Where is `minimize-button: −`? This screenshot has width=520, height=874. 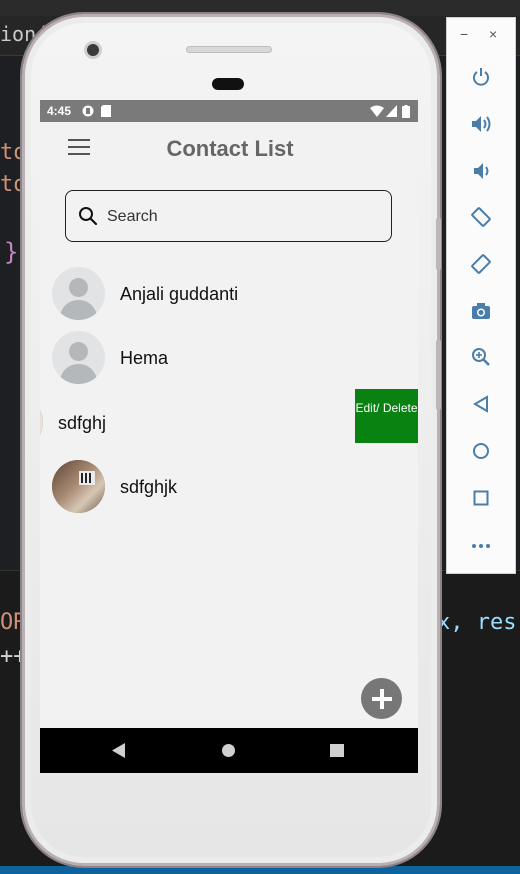
minimize-button: − is located at coordinates (464, 34).